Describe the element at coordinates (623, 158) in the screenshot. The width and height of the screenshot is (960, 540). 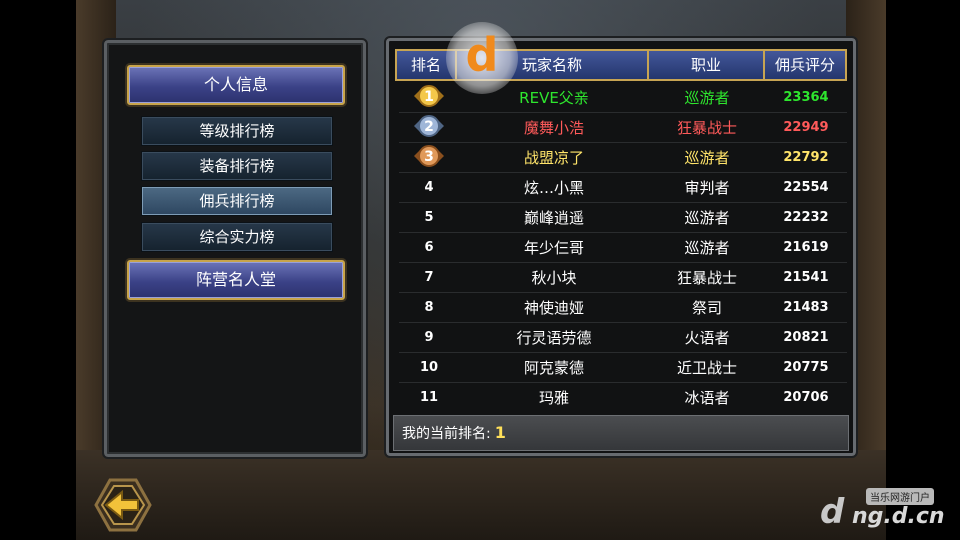
I see `table-row: 3 战盟凉了 巡游者 22792` at that location.